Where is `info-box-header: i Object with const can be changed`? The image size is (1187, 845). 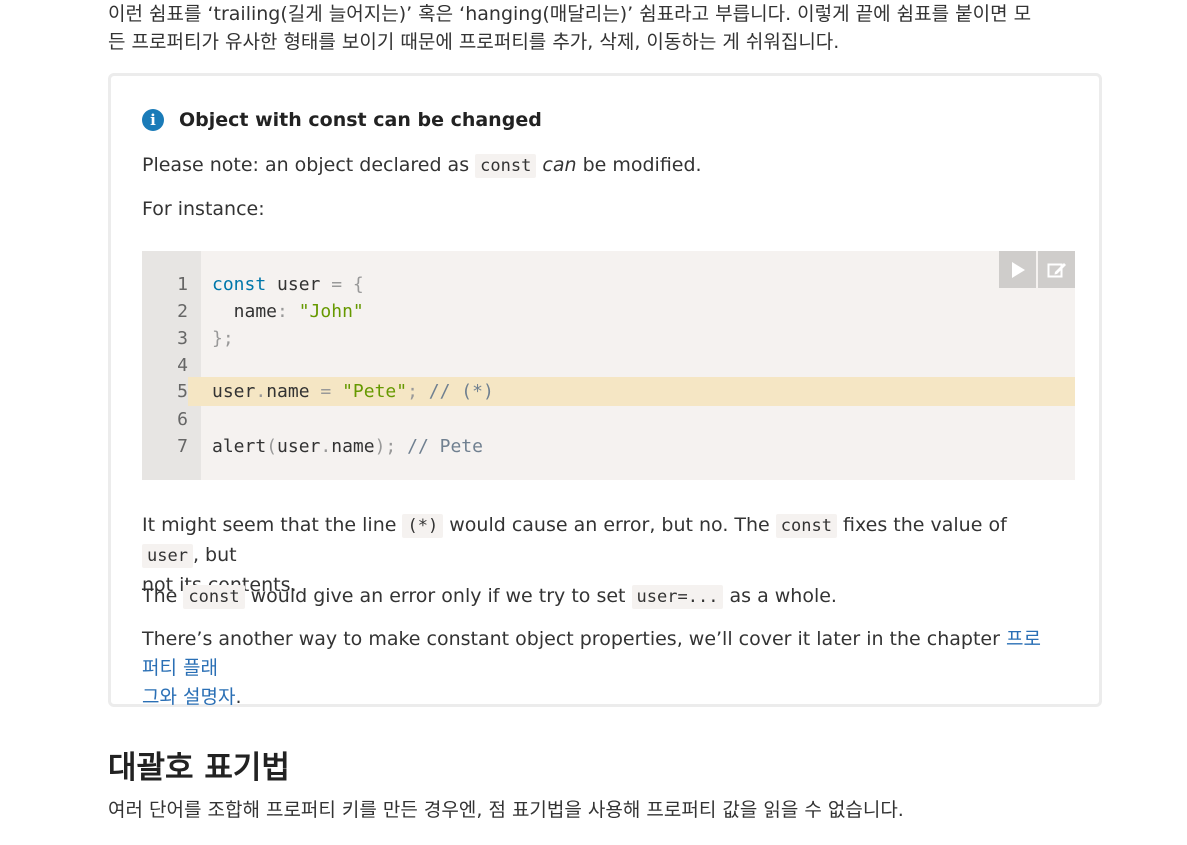
info-box-header: i Object with const can be changed is located at coordinates (342, 120).